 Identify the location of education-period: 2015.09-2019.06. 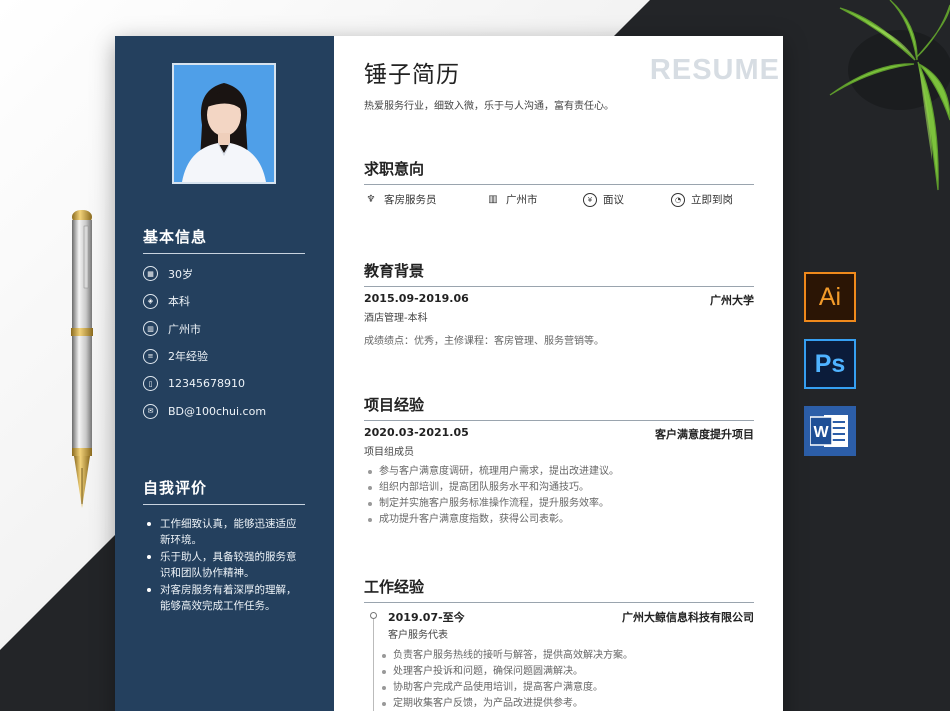
(416, 298).